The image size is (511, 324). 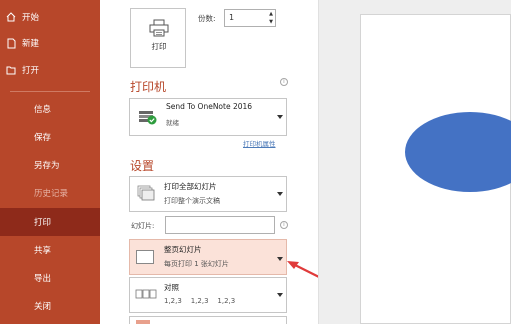 What do you see at coordinates (200, 301) in the screenshot?
I see `collate-subtitle: 1,2,3 1,2,3 1,2,3` at bounding box center [200, 301].